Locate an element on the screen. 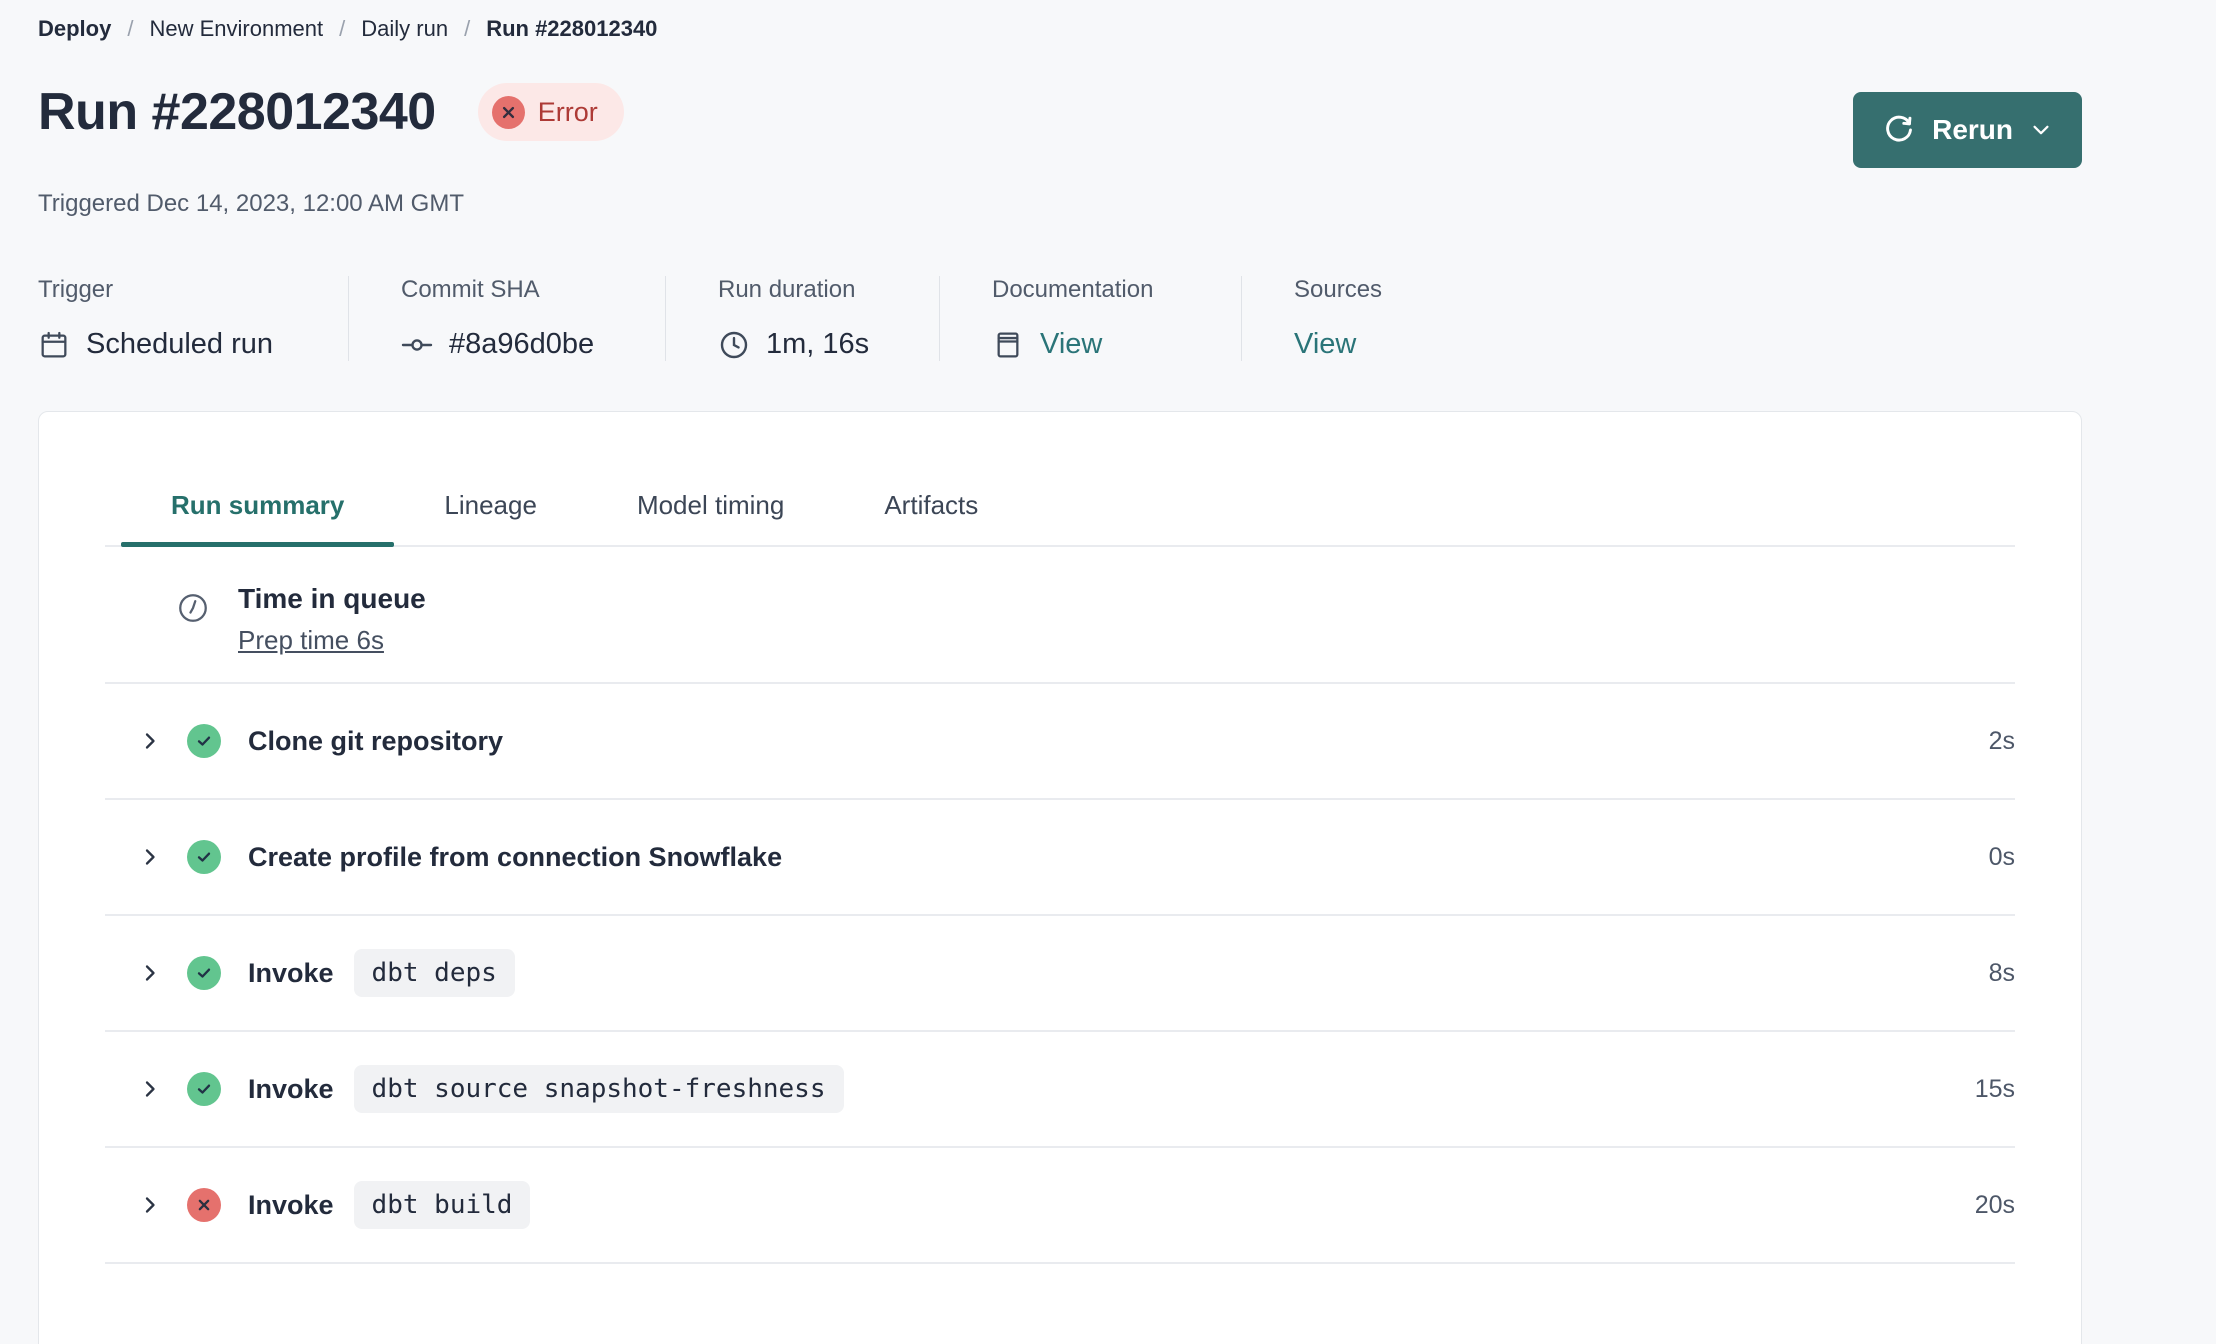  step-duration: 0s is located at coordinates (2001, 856).